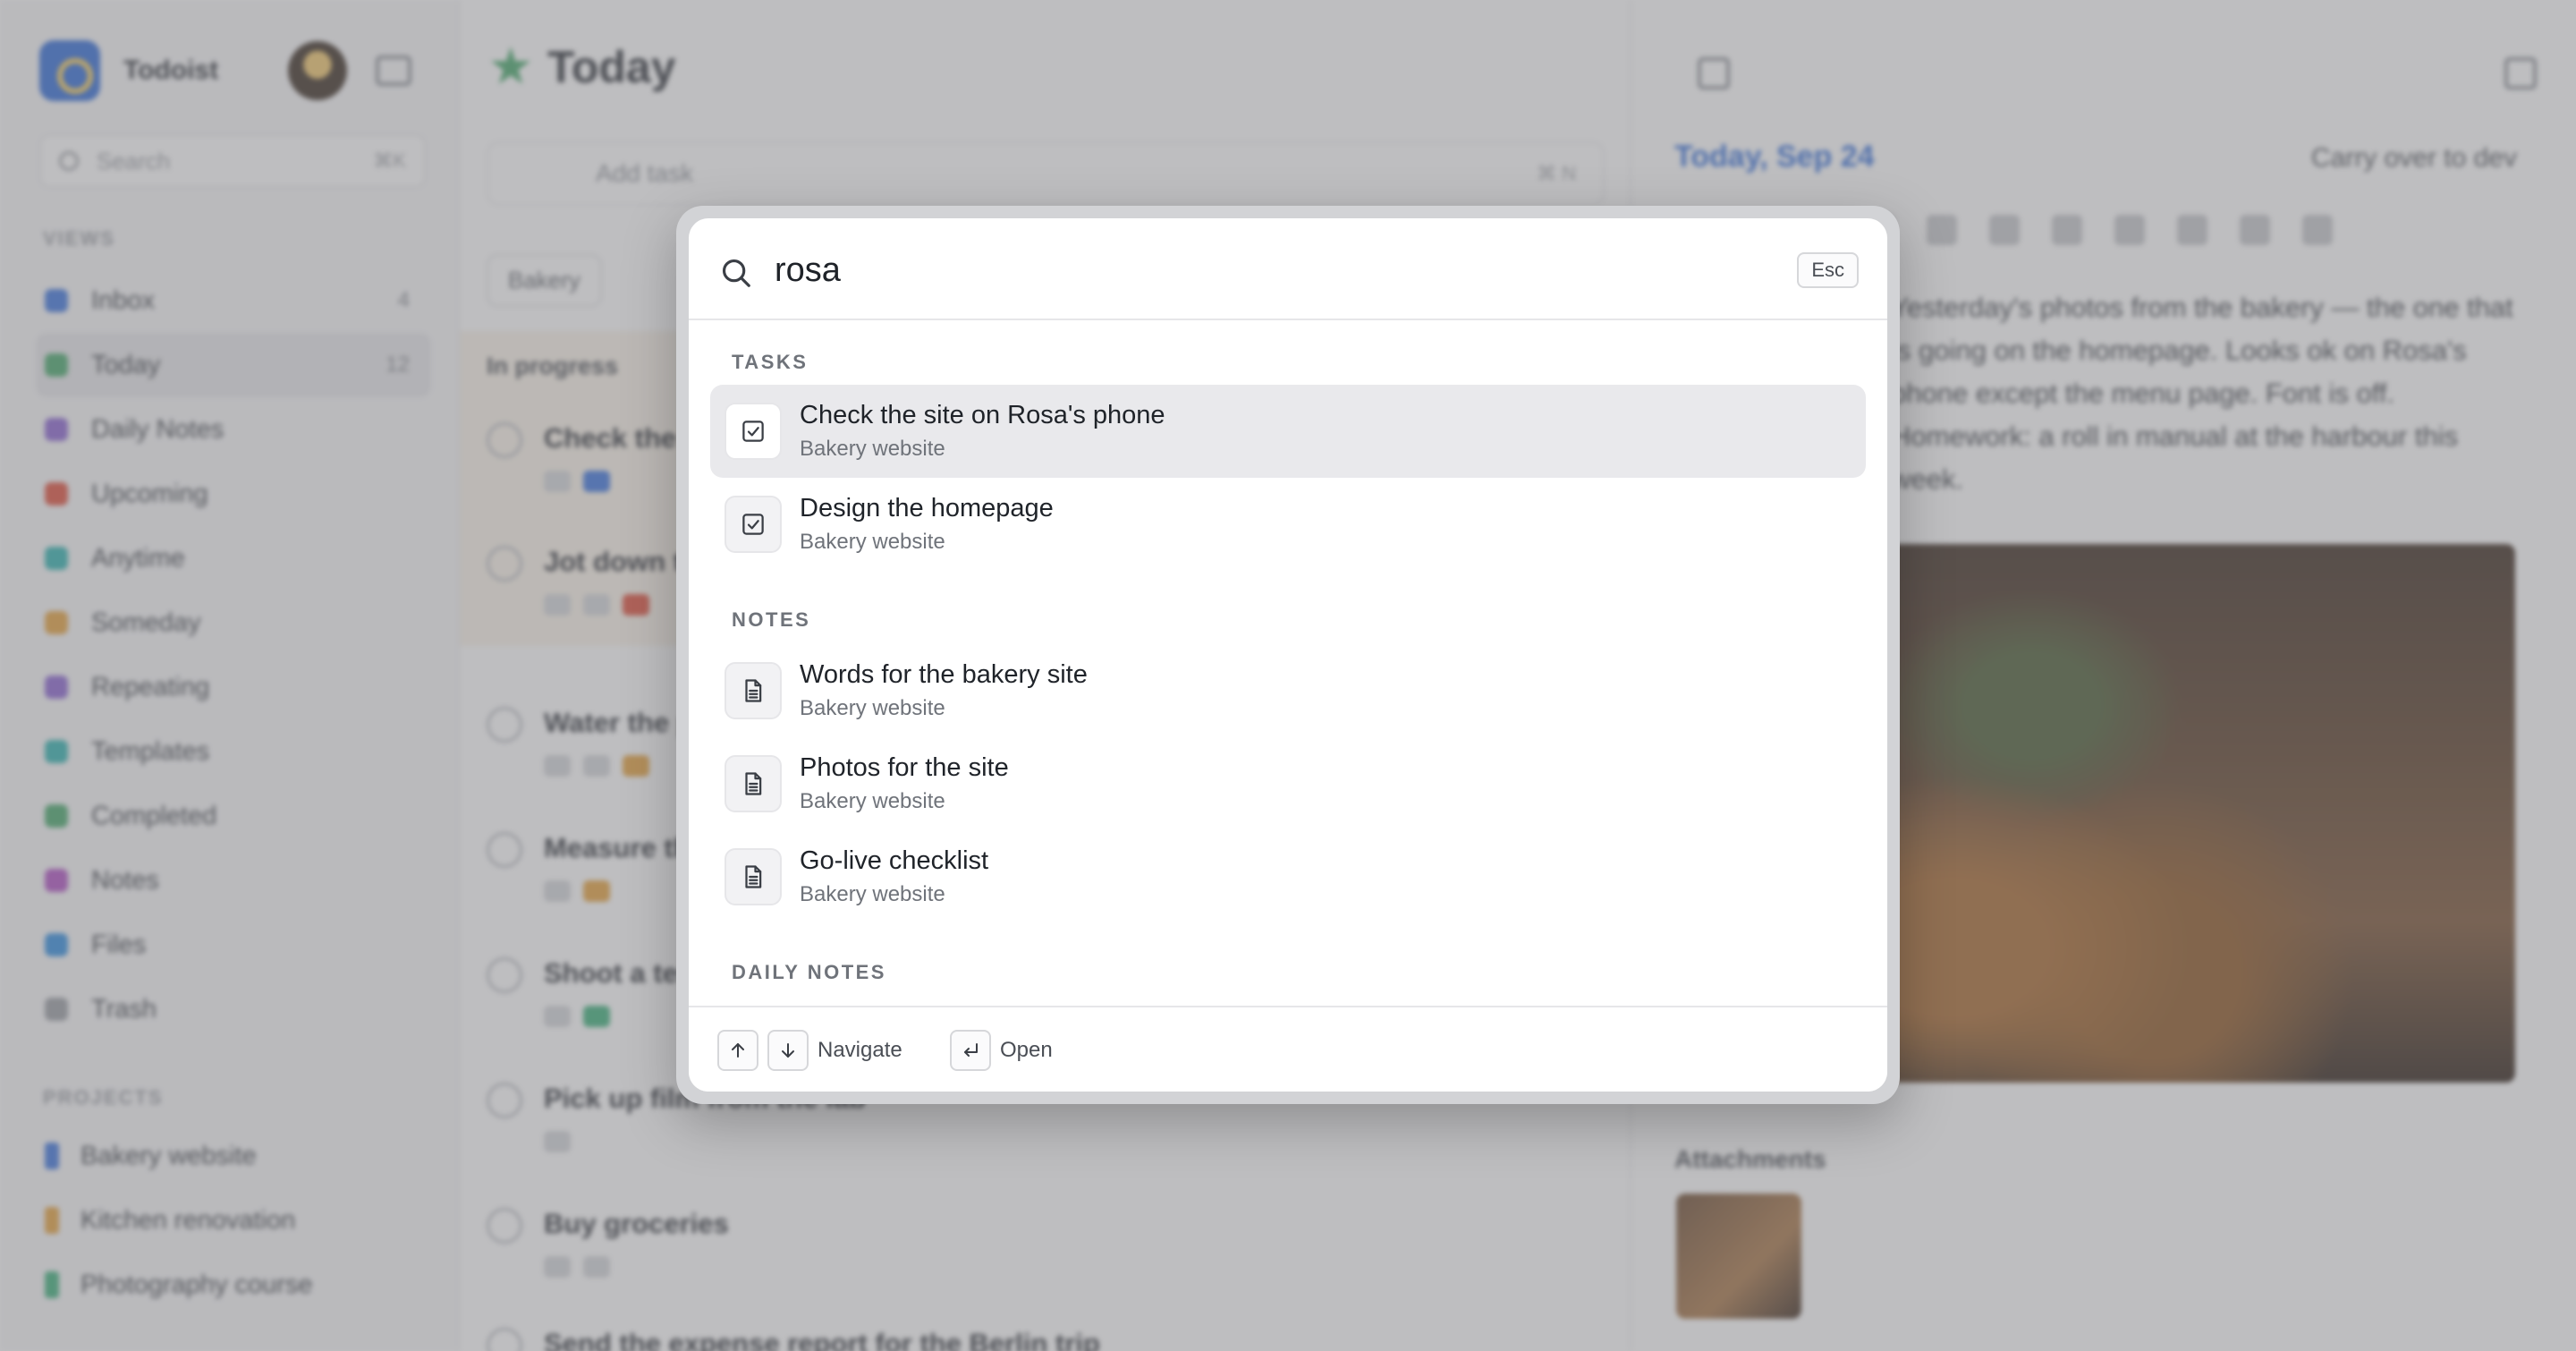  I want to click on result-item-note: Words for the bakery site Bakery website, so click(1288, 690).